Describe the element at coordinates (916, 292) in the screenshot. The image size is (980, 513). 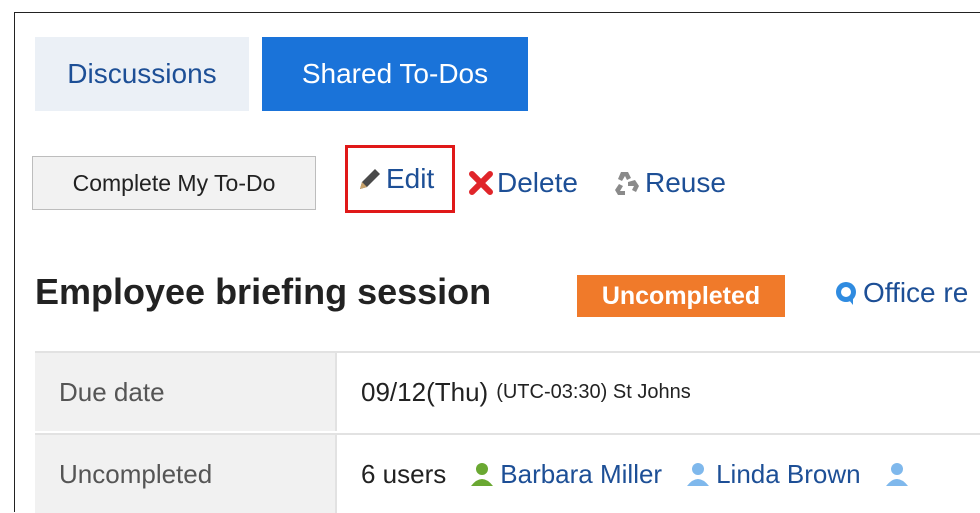
I see `category-label: Office re` at that location.